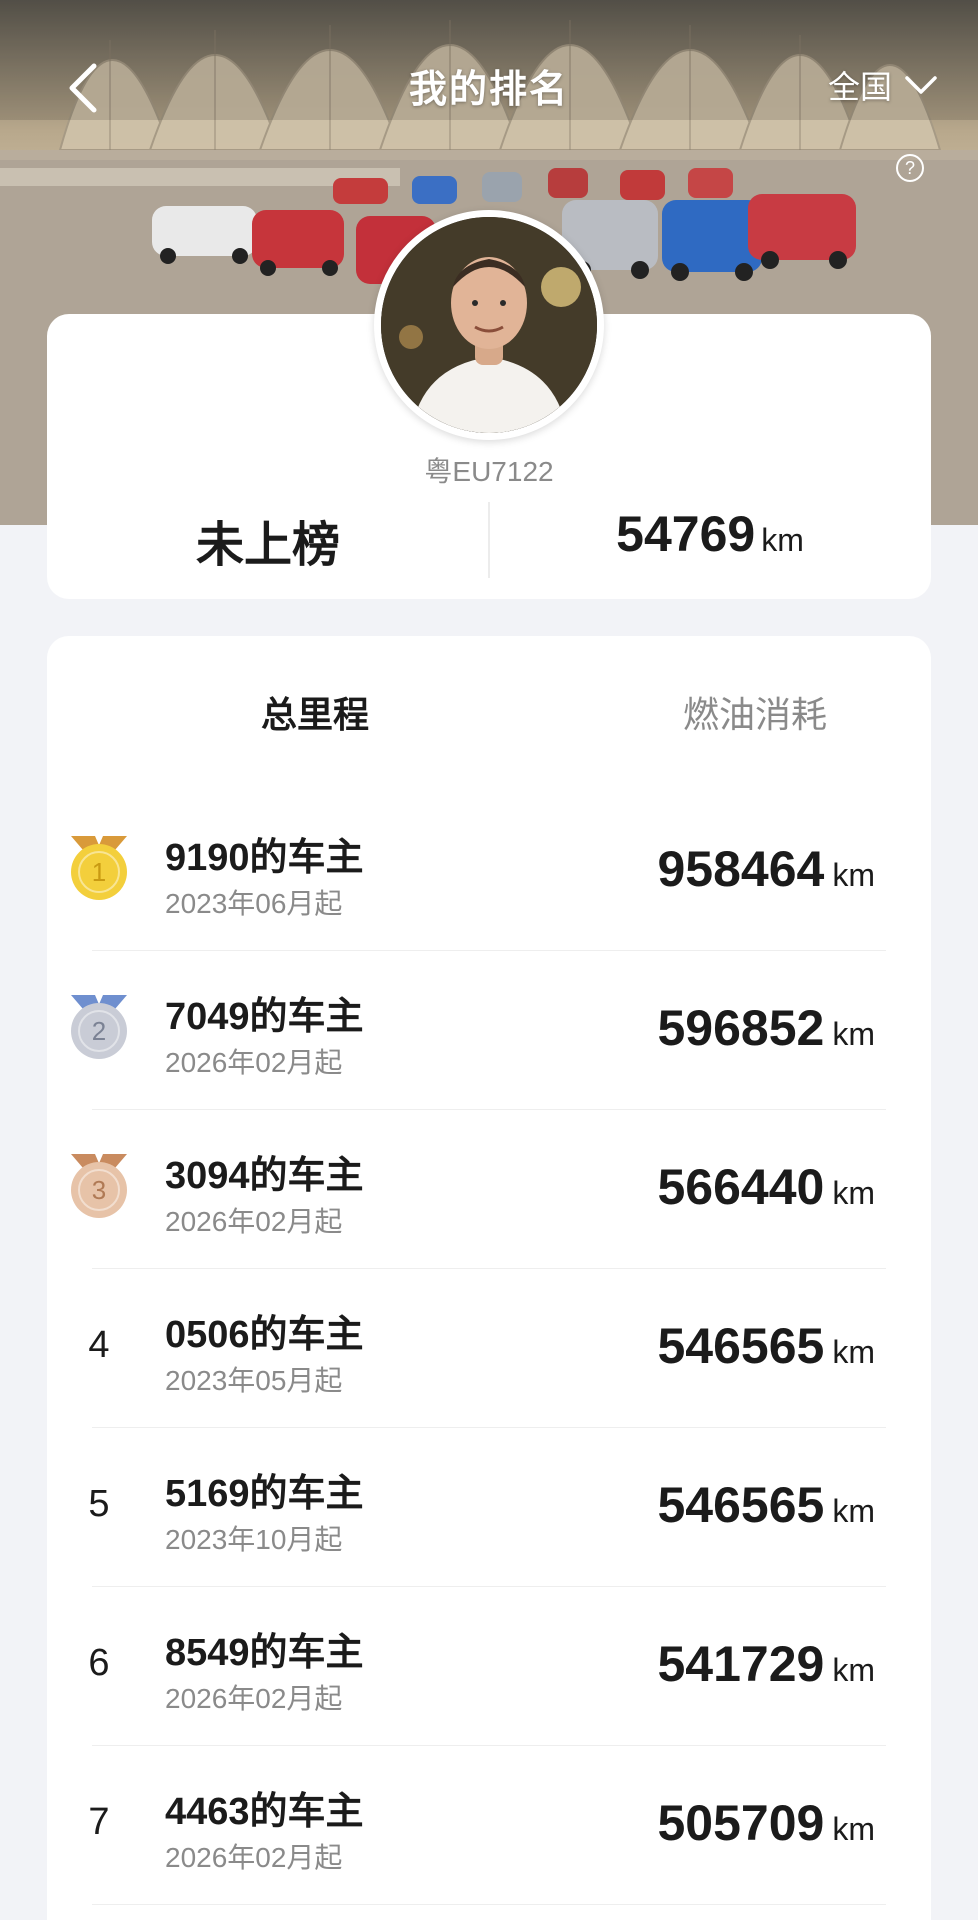 This screenshot has height=1920, width=978. I want to click on rank-indicator: 5, so click(99, 1504).